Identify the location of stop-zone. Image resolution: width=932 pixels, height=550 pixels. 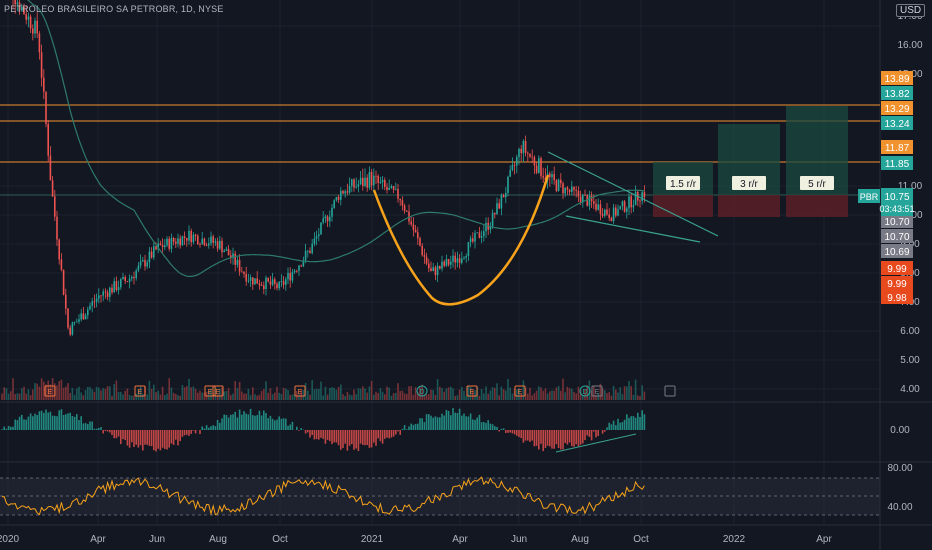
(817, 206).